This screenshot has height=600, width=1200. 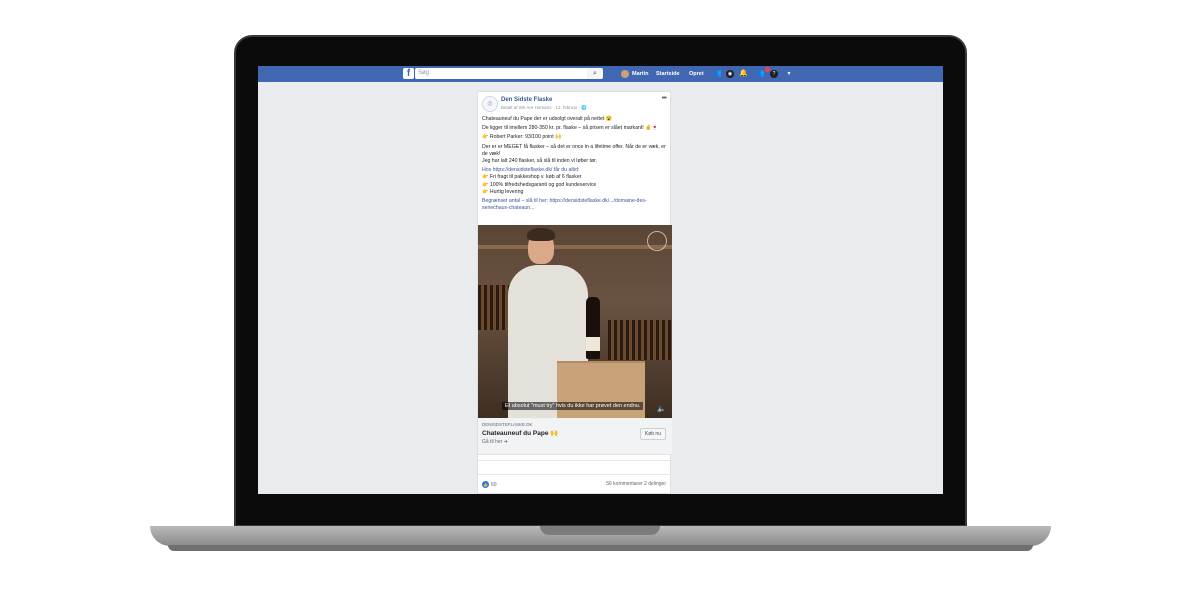 I want to click on create-link: Opret, so click(x=696, y=74).